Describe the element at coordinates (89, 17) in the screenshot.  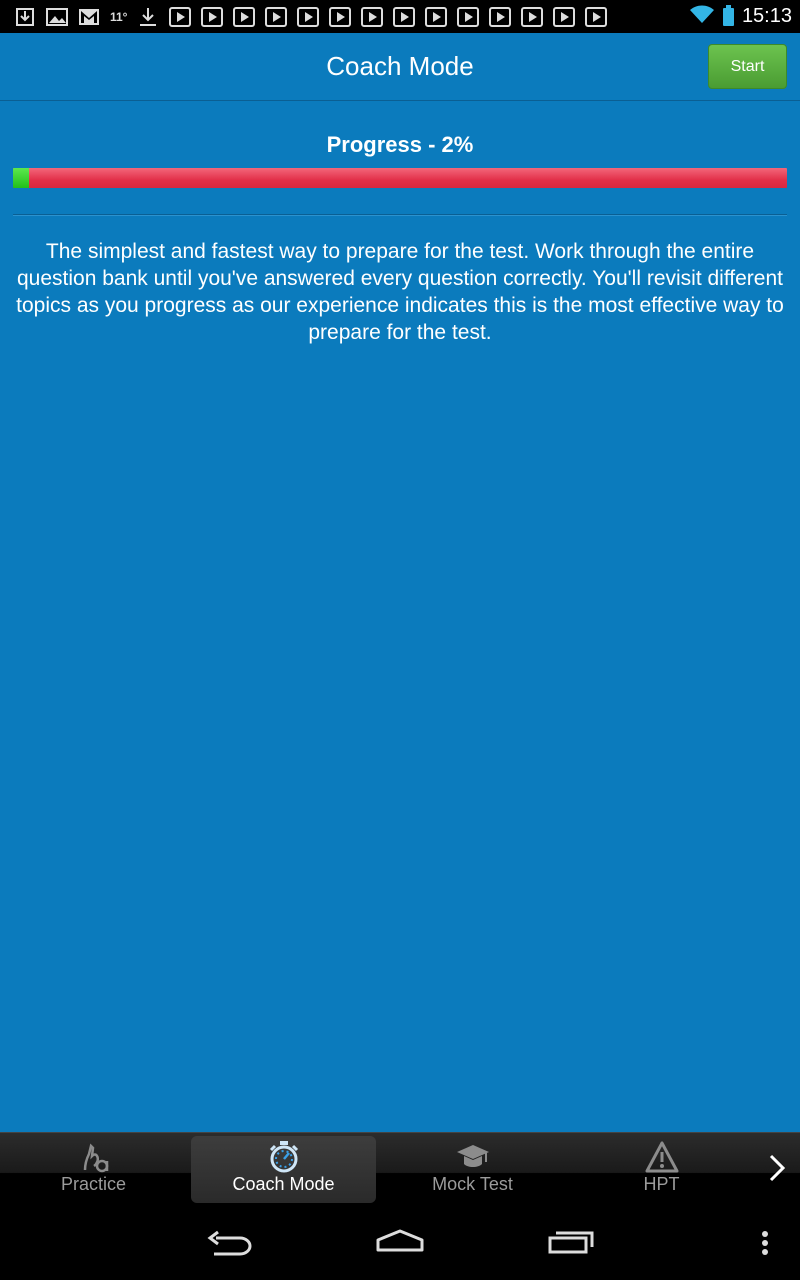
I see `gmail-icon` at that location.